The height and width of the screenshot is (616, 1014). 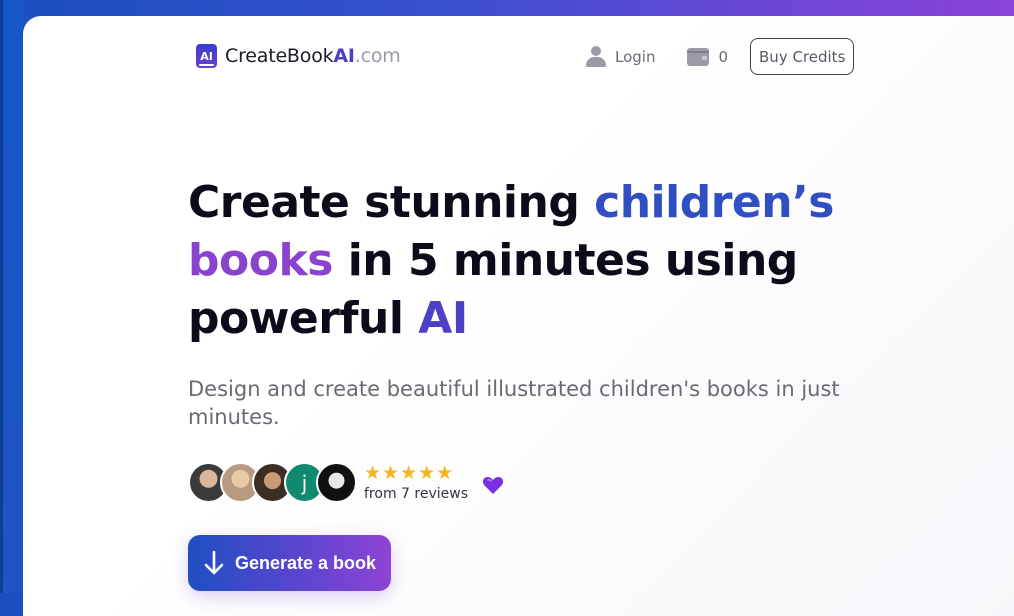 I want to click on logo: AI CreateBookAI.com, so click(x=298, y=56).